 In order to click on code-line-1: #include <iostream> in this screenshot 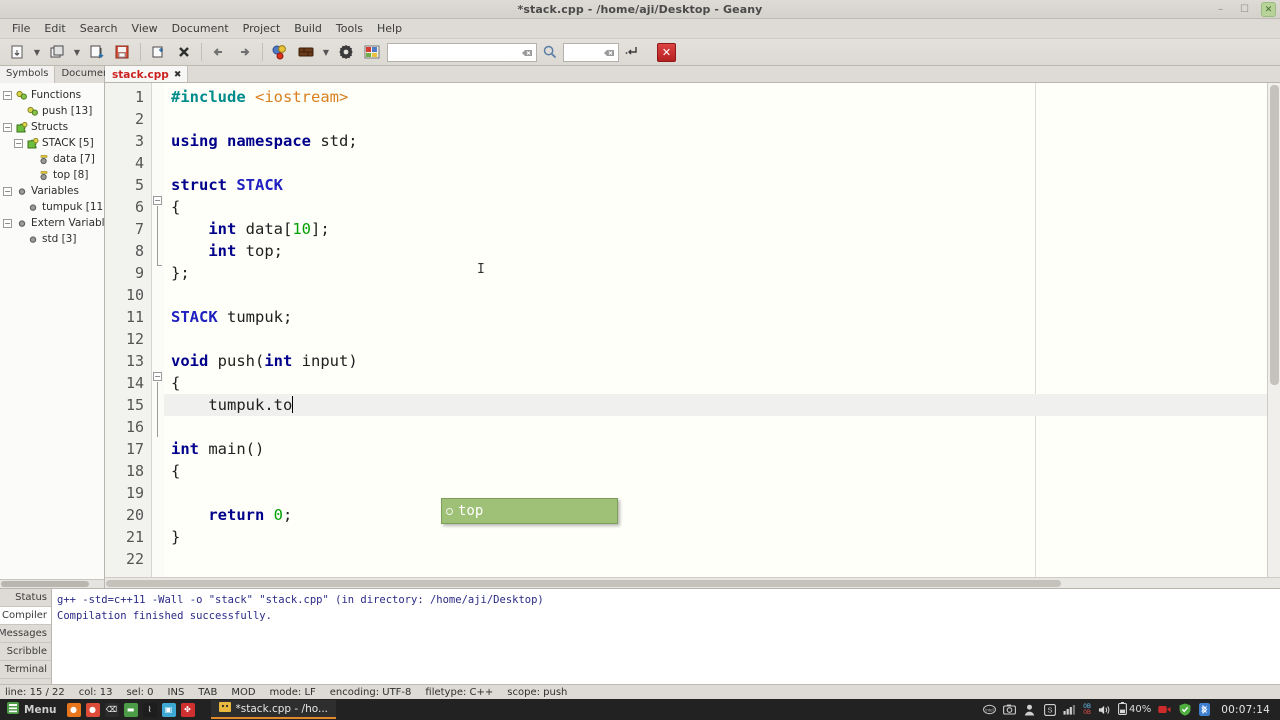, I will do `click(715, 97)`.